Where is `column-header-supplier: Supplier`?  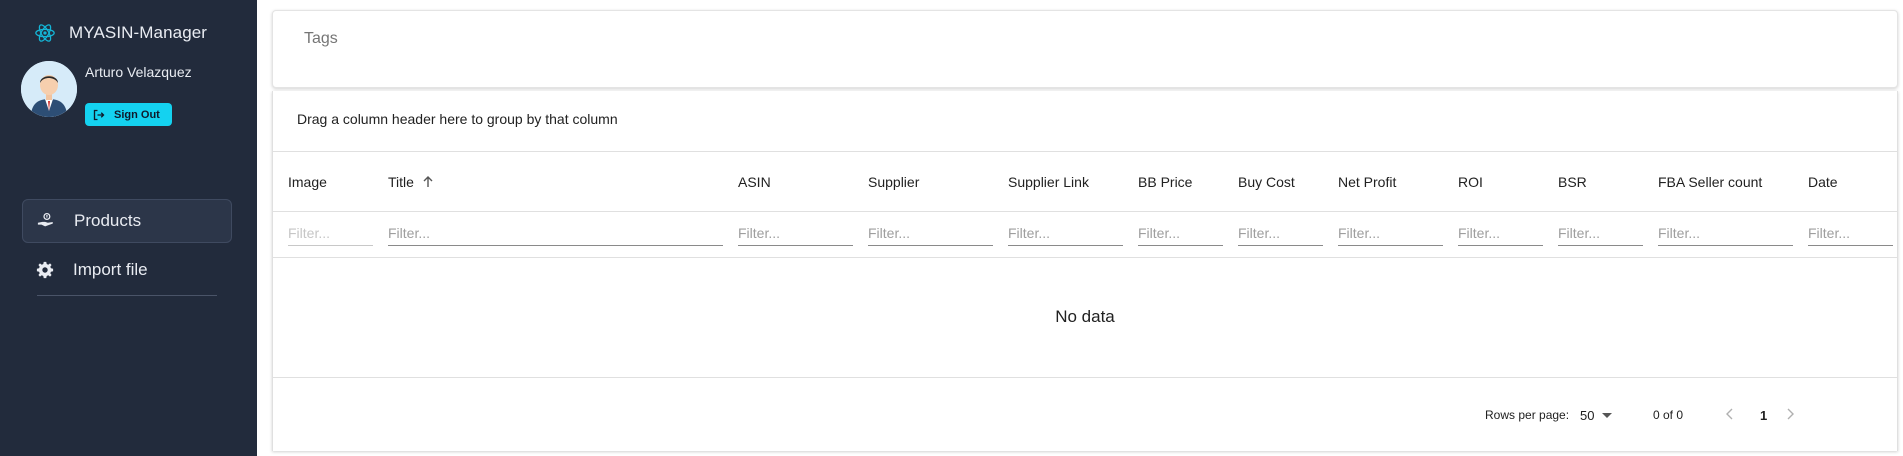 column-header-supplier: Supplier is located at coordinates (893, 182).